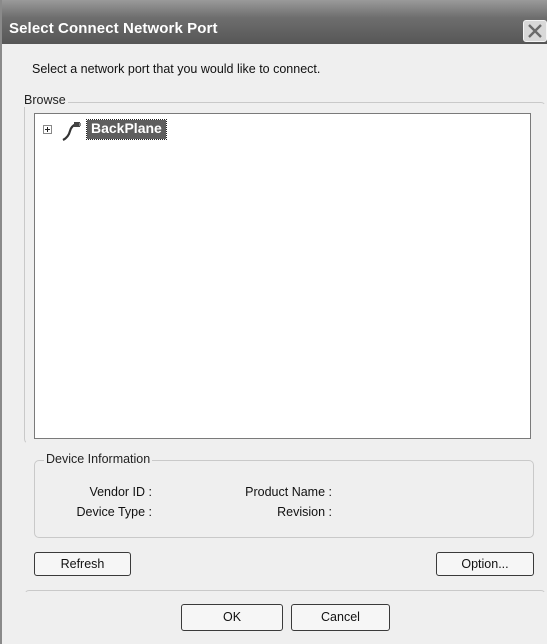 The height and width of the screenshot is (644, 547). What do you see at coordinates (340, 617) in the screenshot?
I see `cancel-button: Cancel` at bounding box center [340, 617].